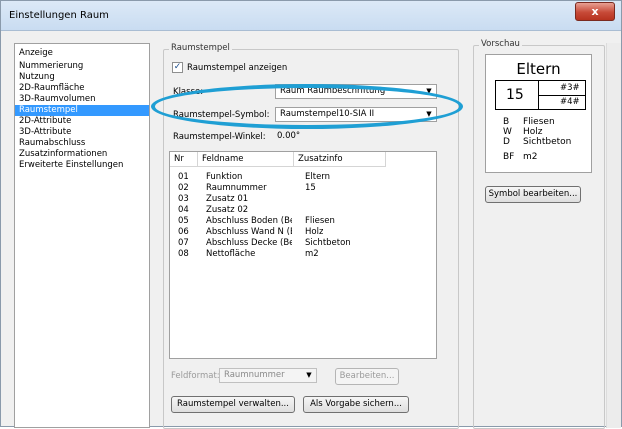  Describe the element at coordinates (82, 54) in the screenshot. I see `nav-item-anzeige: Anzeige` at that location.